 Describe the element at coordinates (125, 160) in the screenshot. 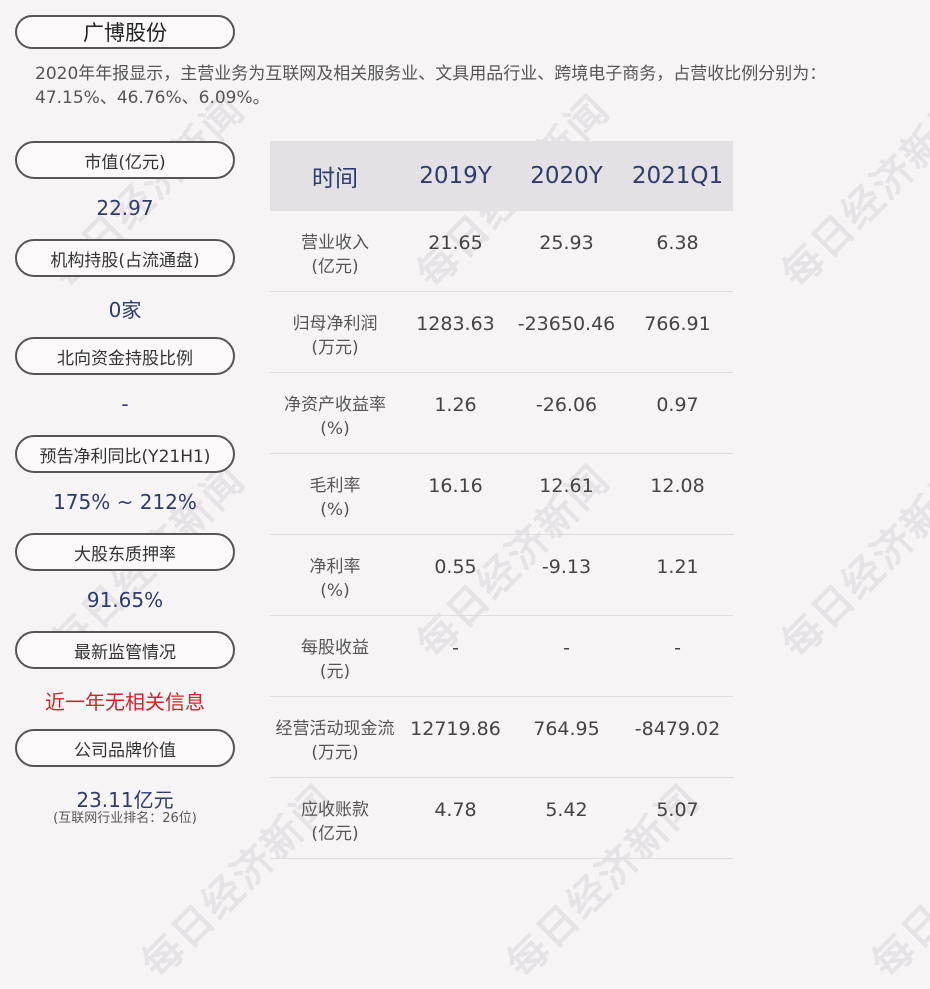

I see `market-cap-label: 市值(亿元)` at that location.